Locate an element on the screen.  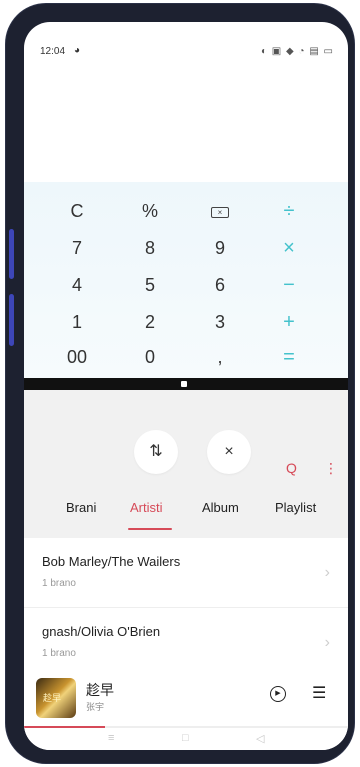
split-screen-divider is located at coordinates (186, 384).